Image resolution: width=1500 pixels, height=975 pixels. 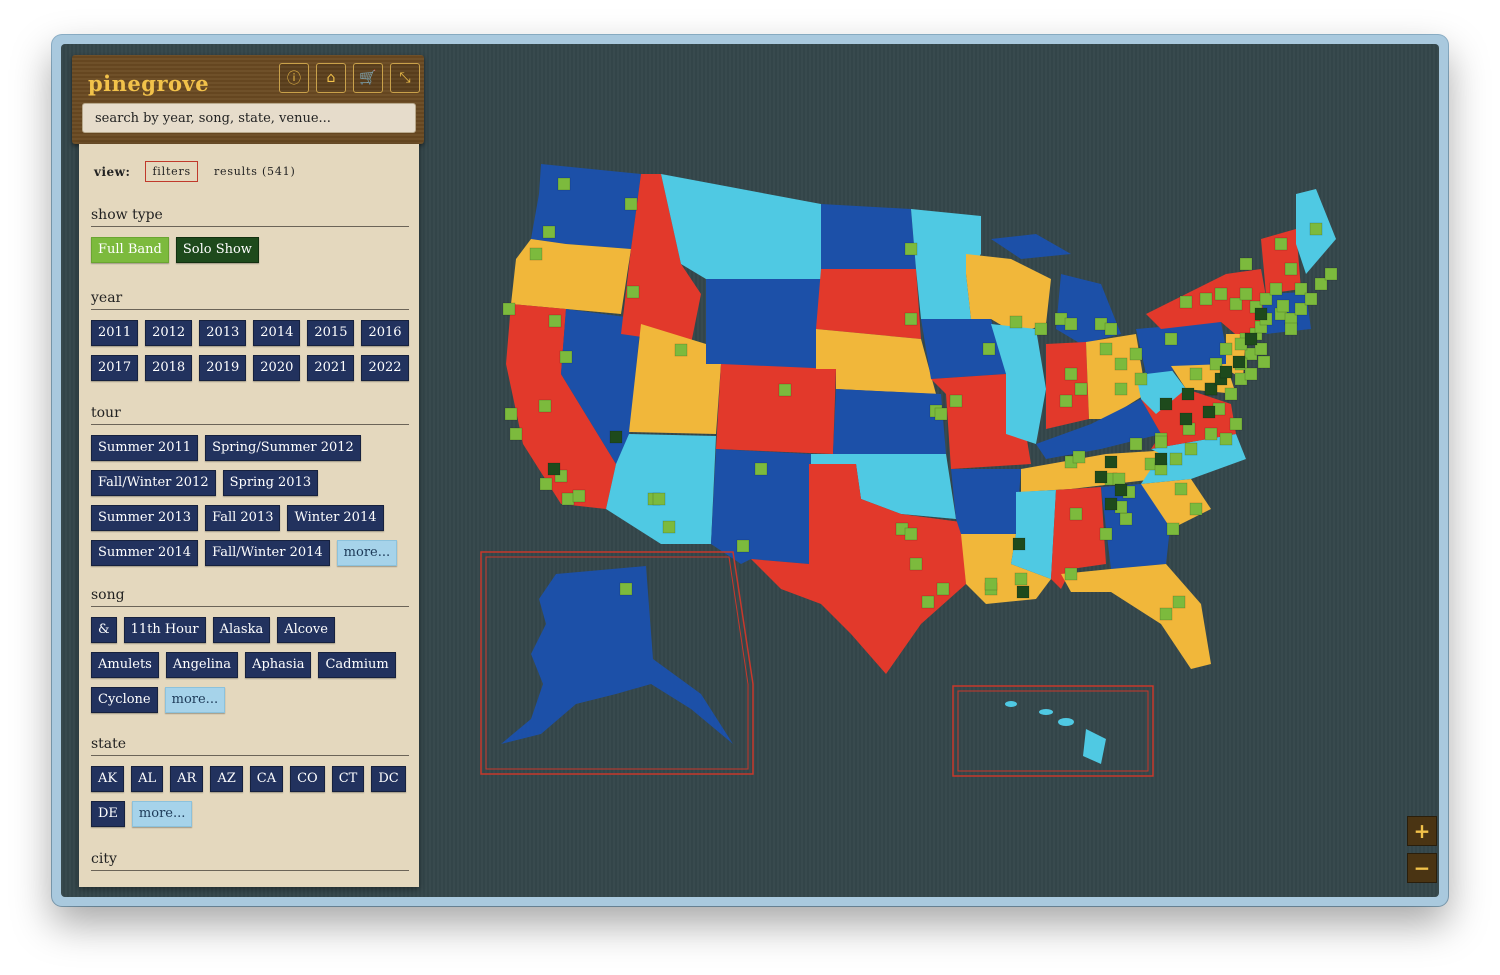 I want to click on filter-chip-song: Alcove, so click(x=306, y=630).